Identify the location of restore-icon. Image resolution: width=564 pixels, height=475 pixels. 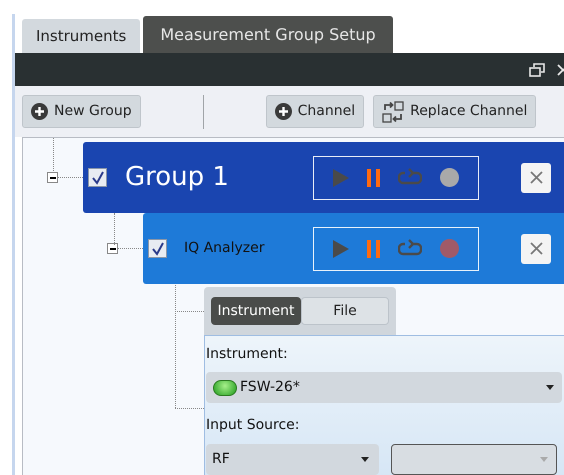
(537, 69).